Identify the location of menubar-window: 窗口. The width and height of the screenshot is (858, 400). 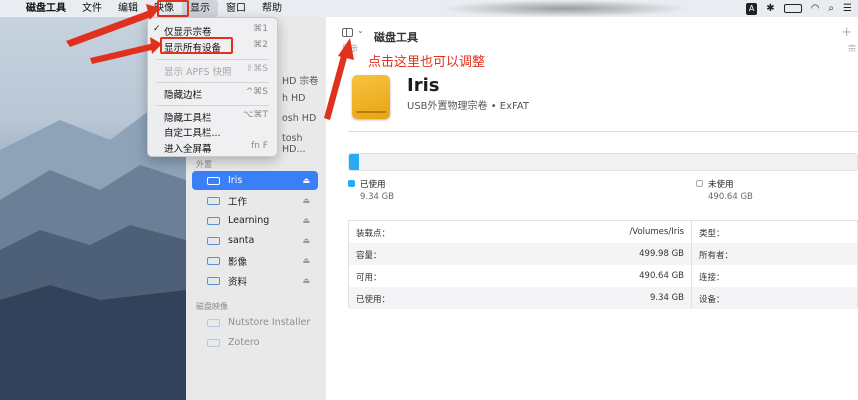
(236, 8).